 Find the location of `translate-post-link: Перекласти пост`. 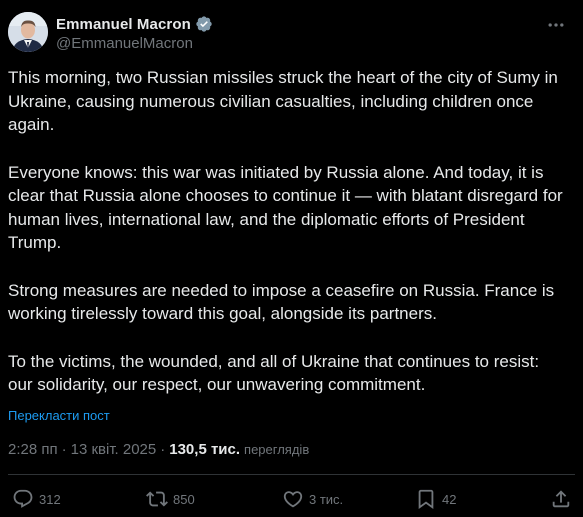

translate-post-link: Перекласти пост is located at coordinates (59, 415).